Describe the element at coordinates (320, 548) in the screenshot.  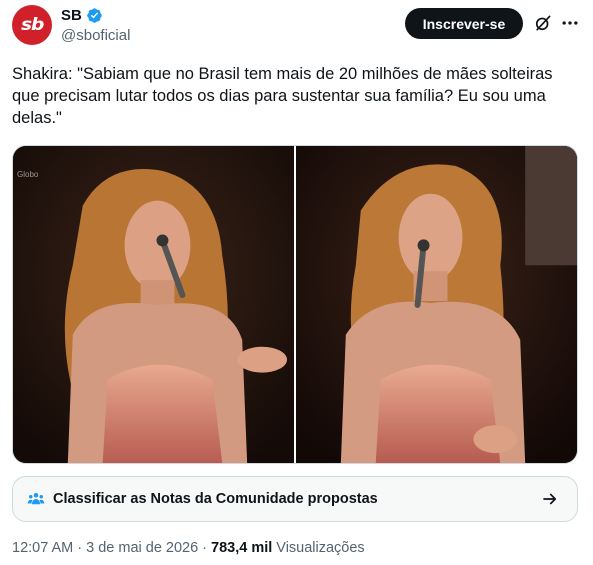
I see `views-label: Visualizações` at that location.